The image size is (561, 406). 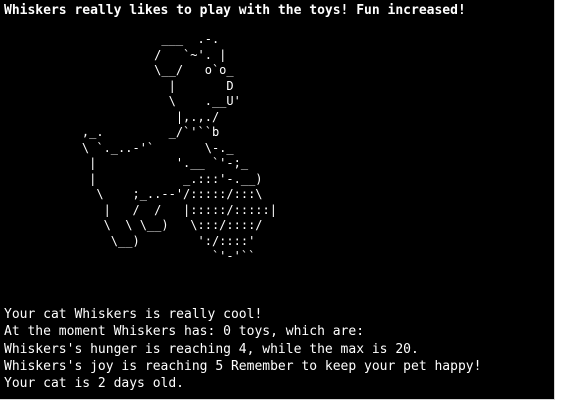 I want to click on status-line-age: Your cat is 2 days old., so click(x=94, y=383).